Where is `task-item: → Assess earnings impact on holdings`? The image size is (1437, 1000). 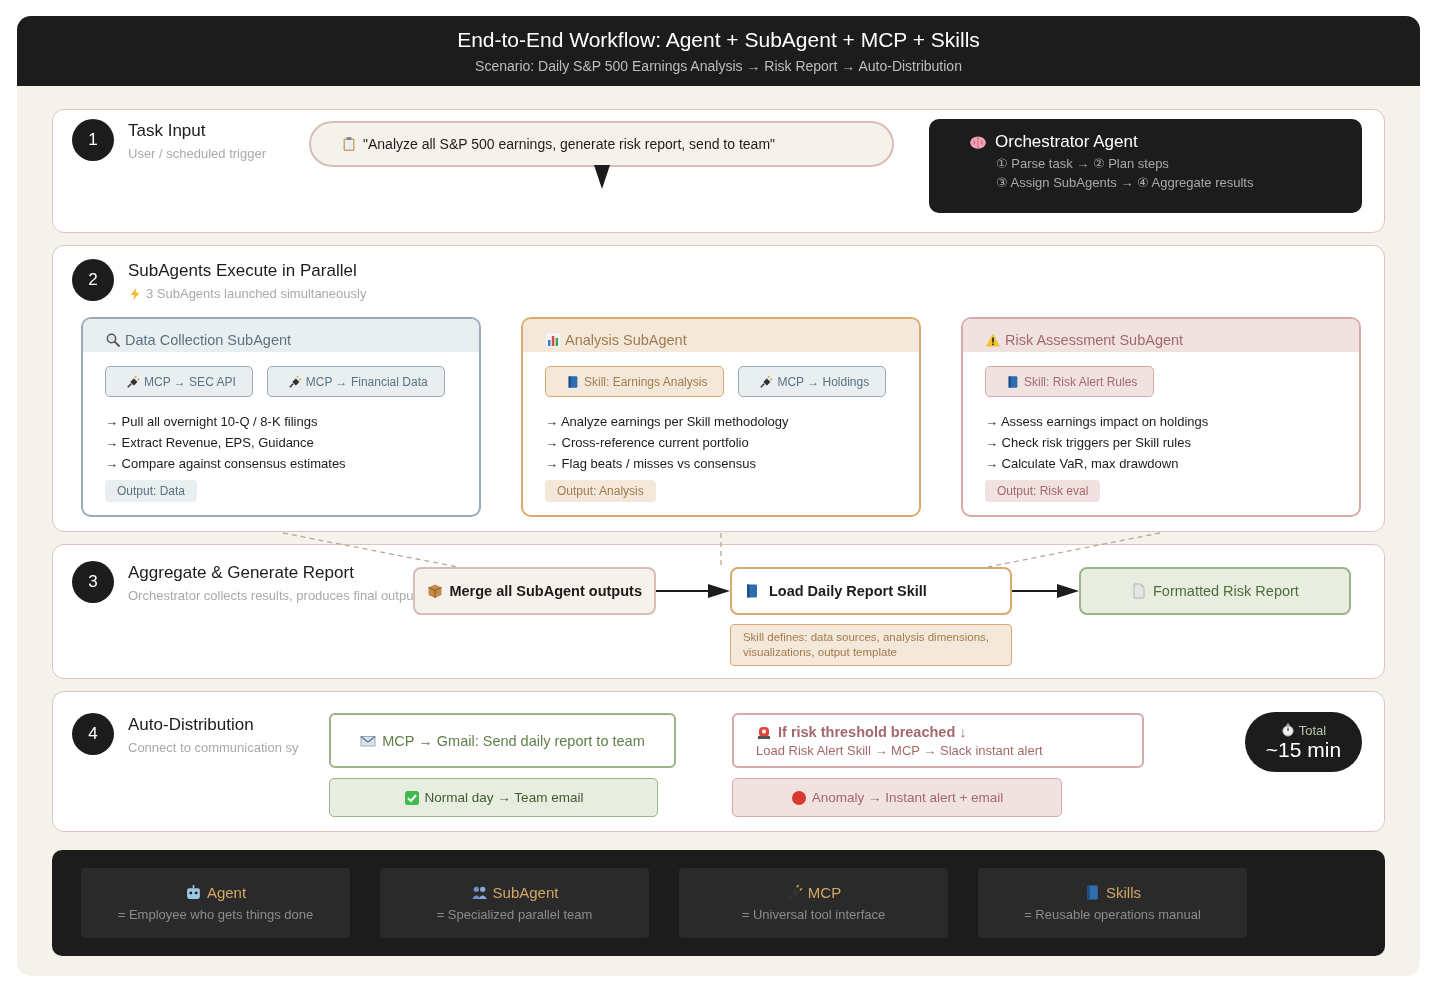 task-item: → Assess earnings impact on holdings is located at coordinates (1097, 422).